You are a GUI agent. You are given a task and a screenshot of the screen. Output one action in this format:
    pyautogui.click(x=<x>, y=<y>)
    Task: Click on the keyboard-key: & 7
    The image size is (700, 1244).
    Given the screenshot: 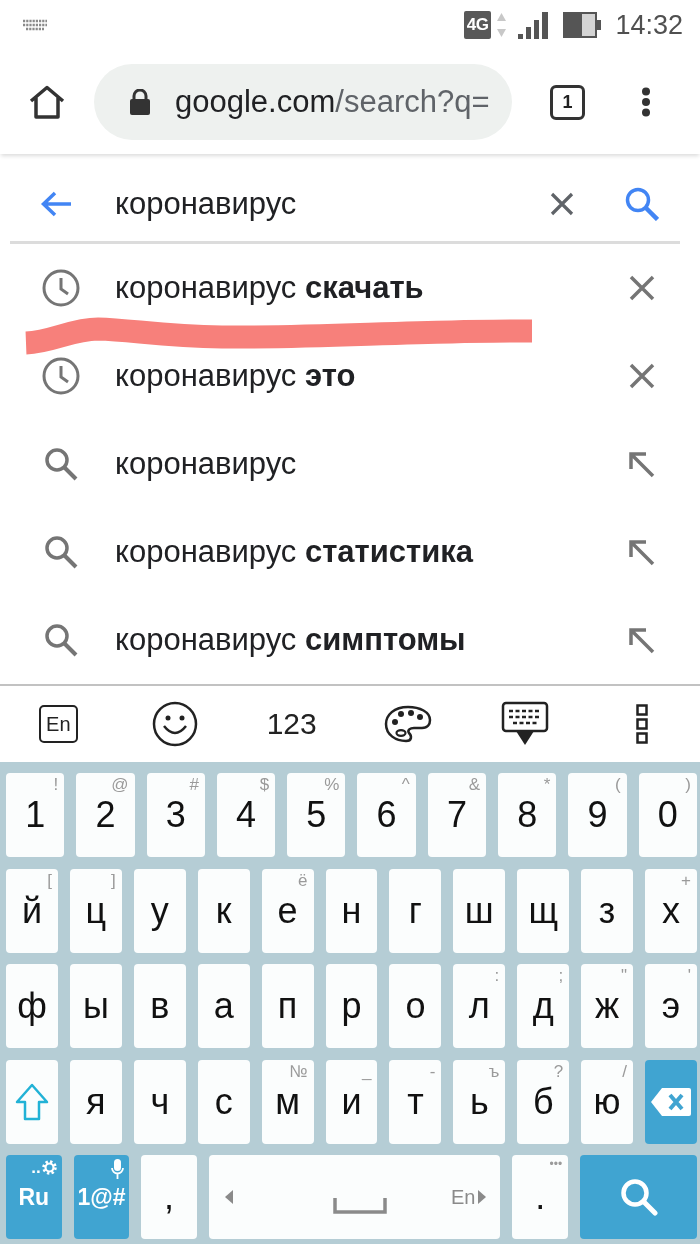 What is the action you would take?
    pyautogui.click(x=457, y=815)
    